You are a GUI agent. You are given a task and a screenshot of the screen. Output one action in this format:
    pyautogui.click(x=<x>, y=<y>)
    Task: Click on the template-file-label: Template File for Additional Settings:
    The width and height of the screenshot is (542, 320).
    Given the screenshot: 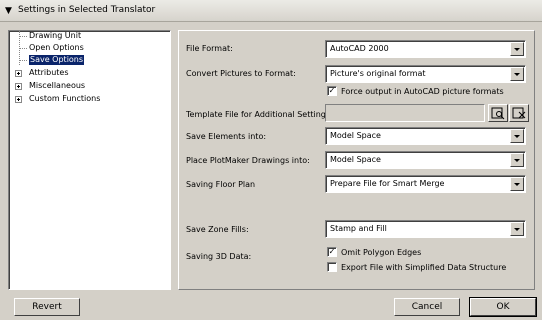 What is the action you would take?
    pyautogui.click(x=259, y=114)
    